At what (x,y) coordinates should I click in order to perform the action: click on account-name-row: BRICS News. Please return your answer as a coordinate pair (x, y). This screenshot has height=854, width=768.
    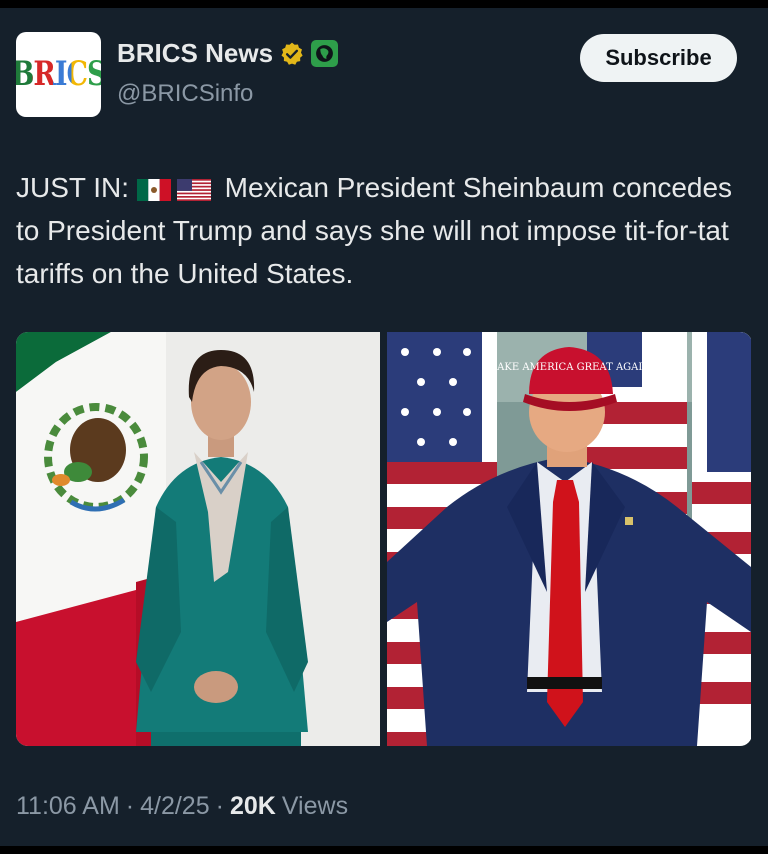
    Looking at the image, I should click on (228, 53).